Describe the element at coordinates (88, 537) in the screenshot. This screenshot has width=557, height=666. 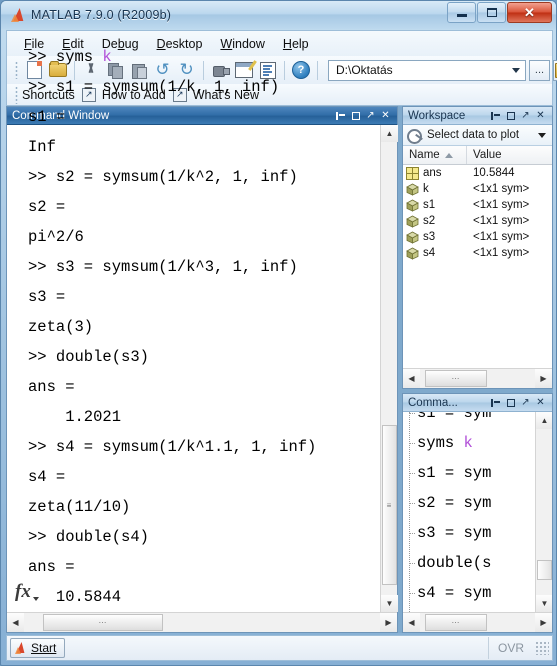
I see `command-line: >> double(s4)` at that location.